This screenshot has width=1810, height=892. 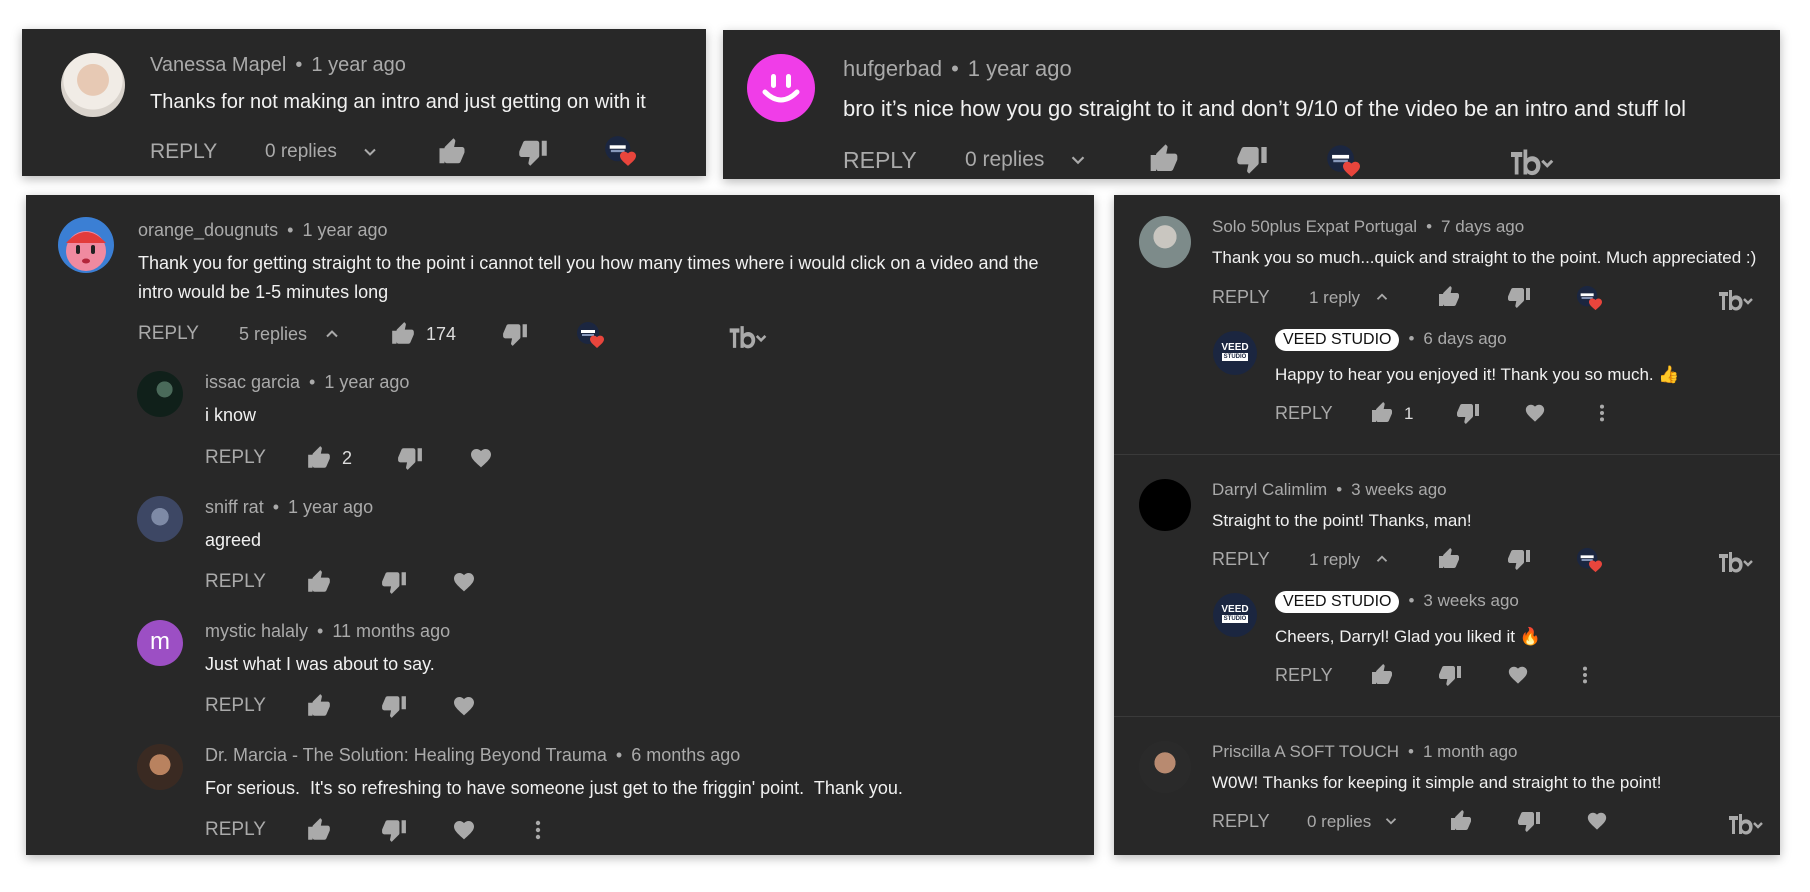 What do you see at coordinates (208, 230) in the screenshot?
I see `author-name: orange_dougnuts` at bounding box center [208, 230].